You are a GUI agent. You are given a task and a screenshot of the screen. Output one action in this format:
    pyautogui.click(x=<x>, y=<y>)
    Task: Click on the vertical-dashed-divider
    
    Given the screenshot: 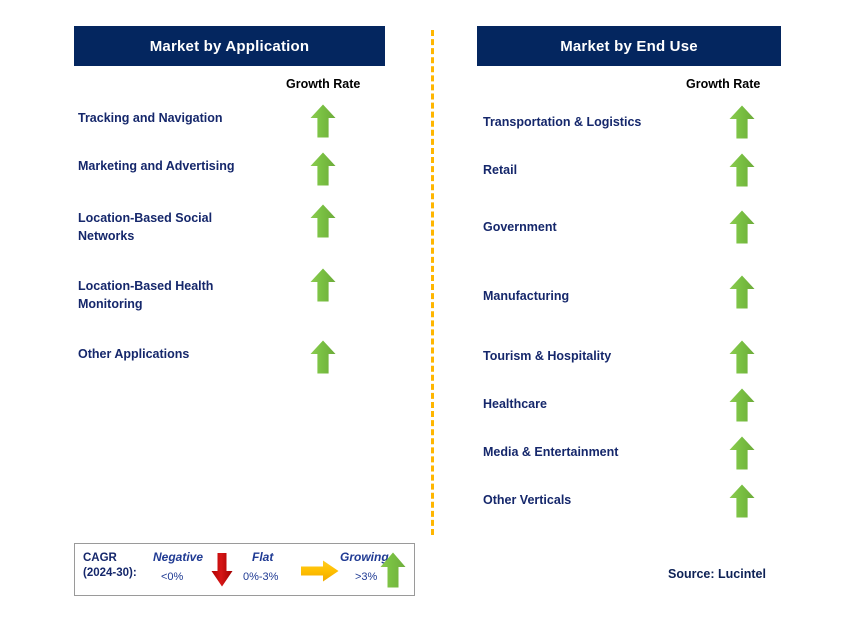 What is the action you would take?
    pyautogui.click(x=432, y=282)
    